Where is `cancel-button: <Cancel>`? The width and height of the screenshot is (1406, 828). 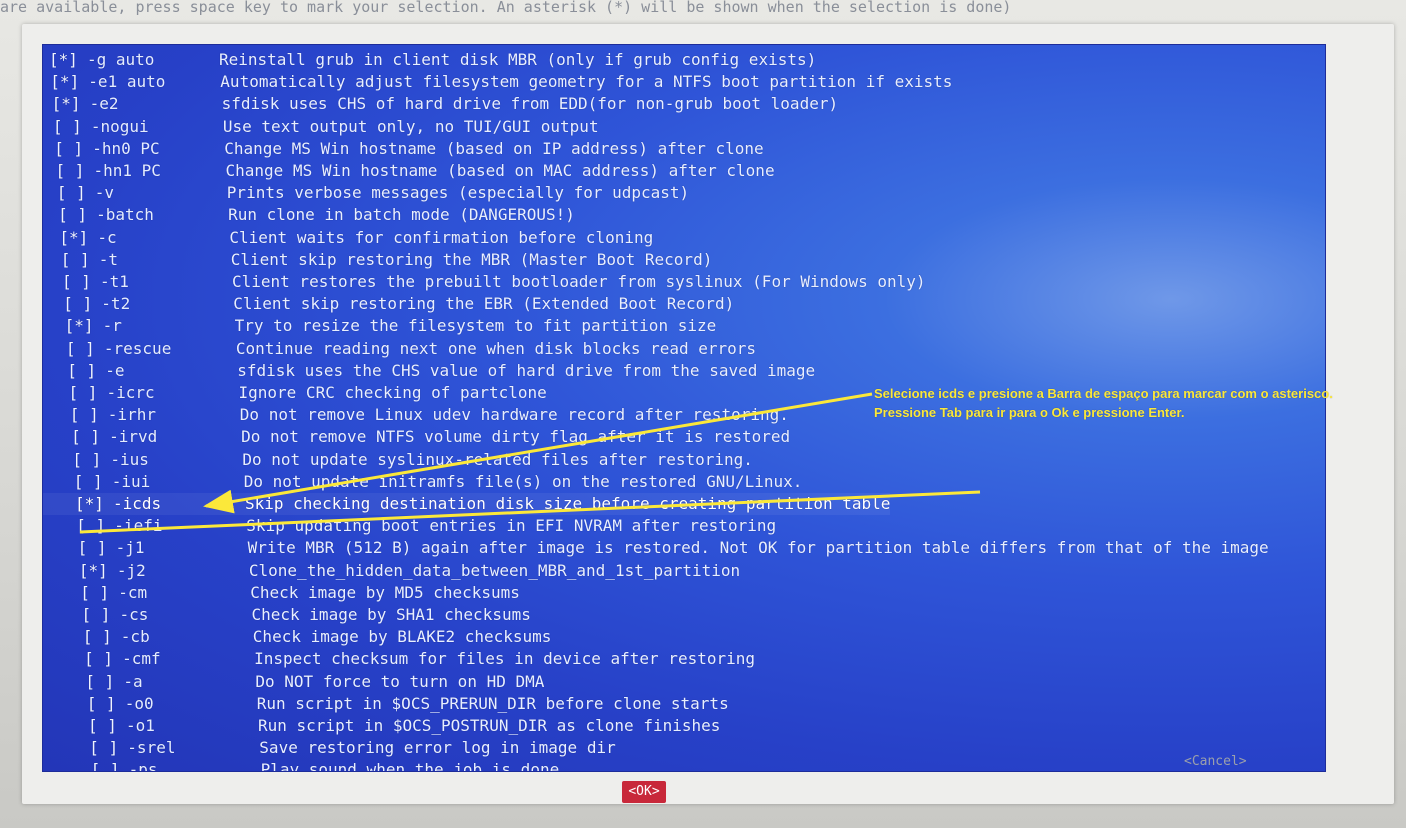 cancel-button: <Cancel> is located at coordinates (1215, 761).